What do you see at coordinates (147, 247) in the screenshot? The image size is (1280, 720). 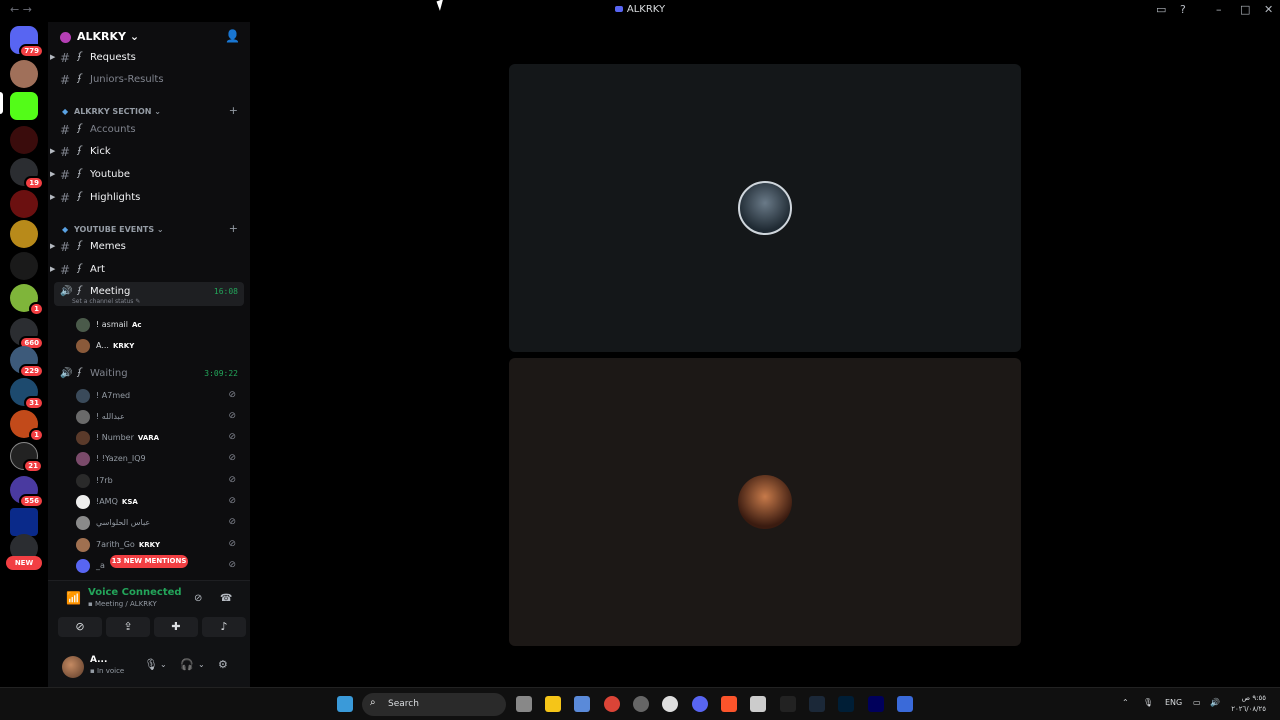 I see `channel-memes: ▶ # ʄ Memes` at bounding box center [147, 247].